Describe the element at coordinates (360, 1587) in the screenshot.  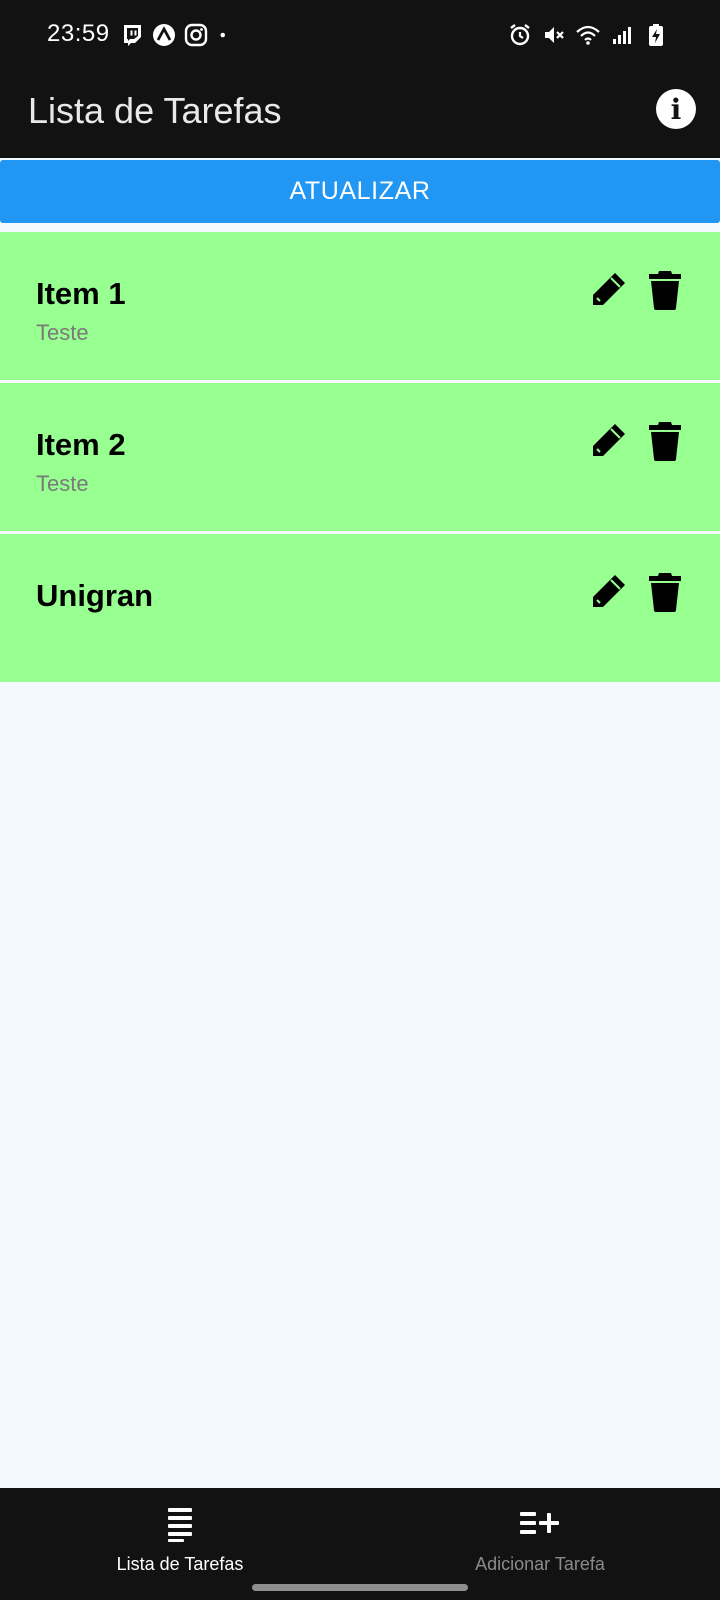
I see `home-indicator` at that location.